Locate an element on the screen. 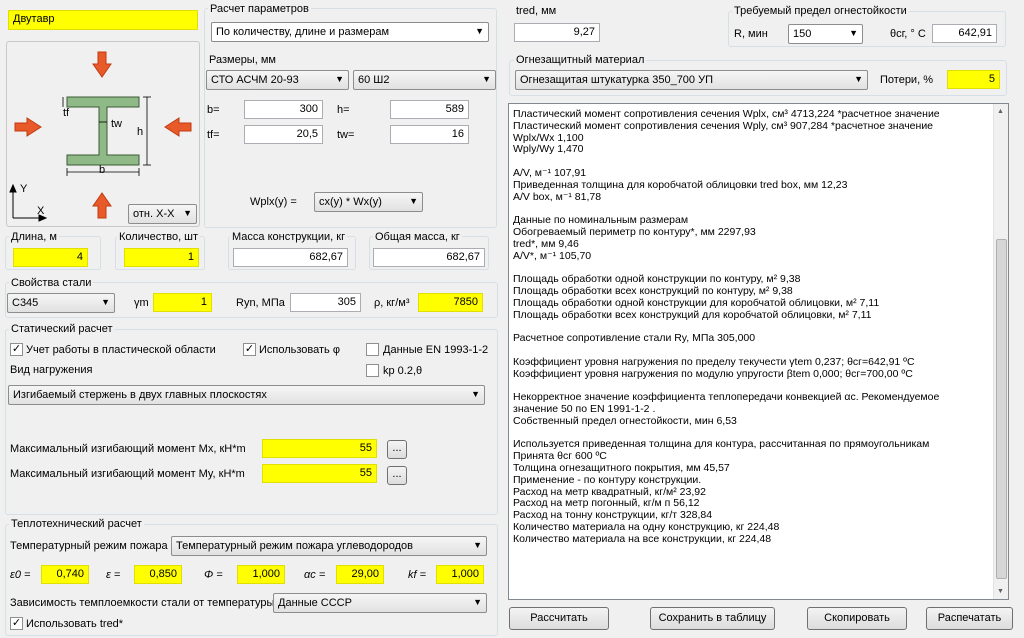  h-input: 589 is located at coordinates (429, 109).